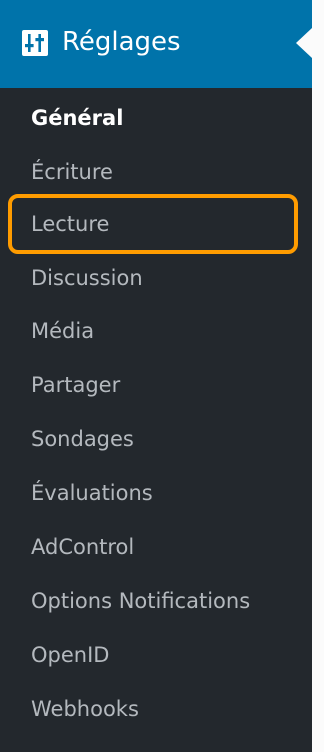  What do you see at coordinates (121, 42) in the screenshot?
I see `settings-menu-title: Réglages` at bounding box center [121, 42].